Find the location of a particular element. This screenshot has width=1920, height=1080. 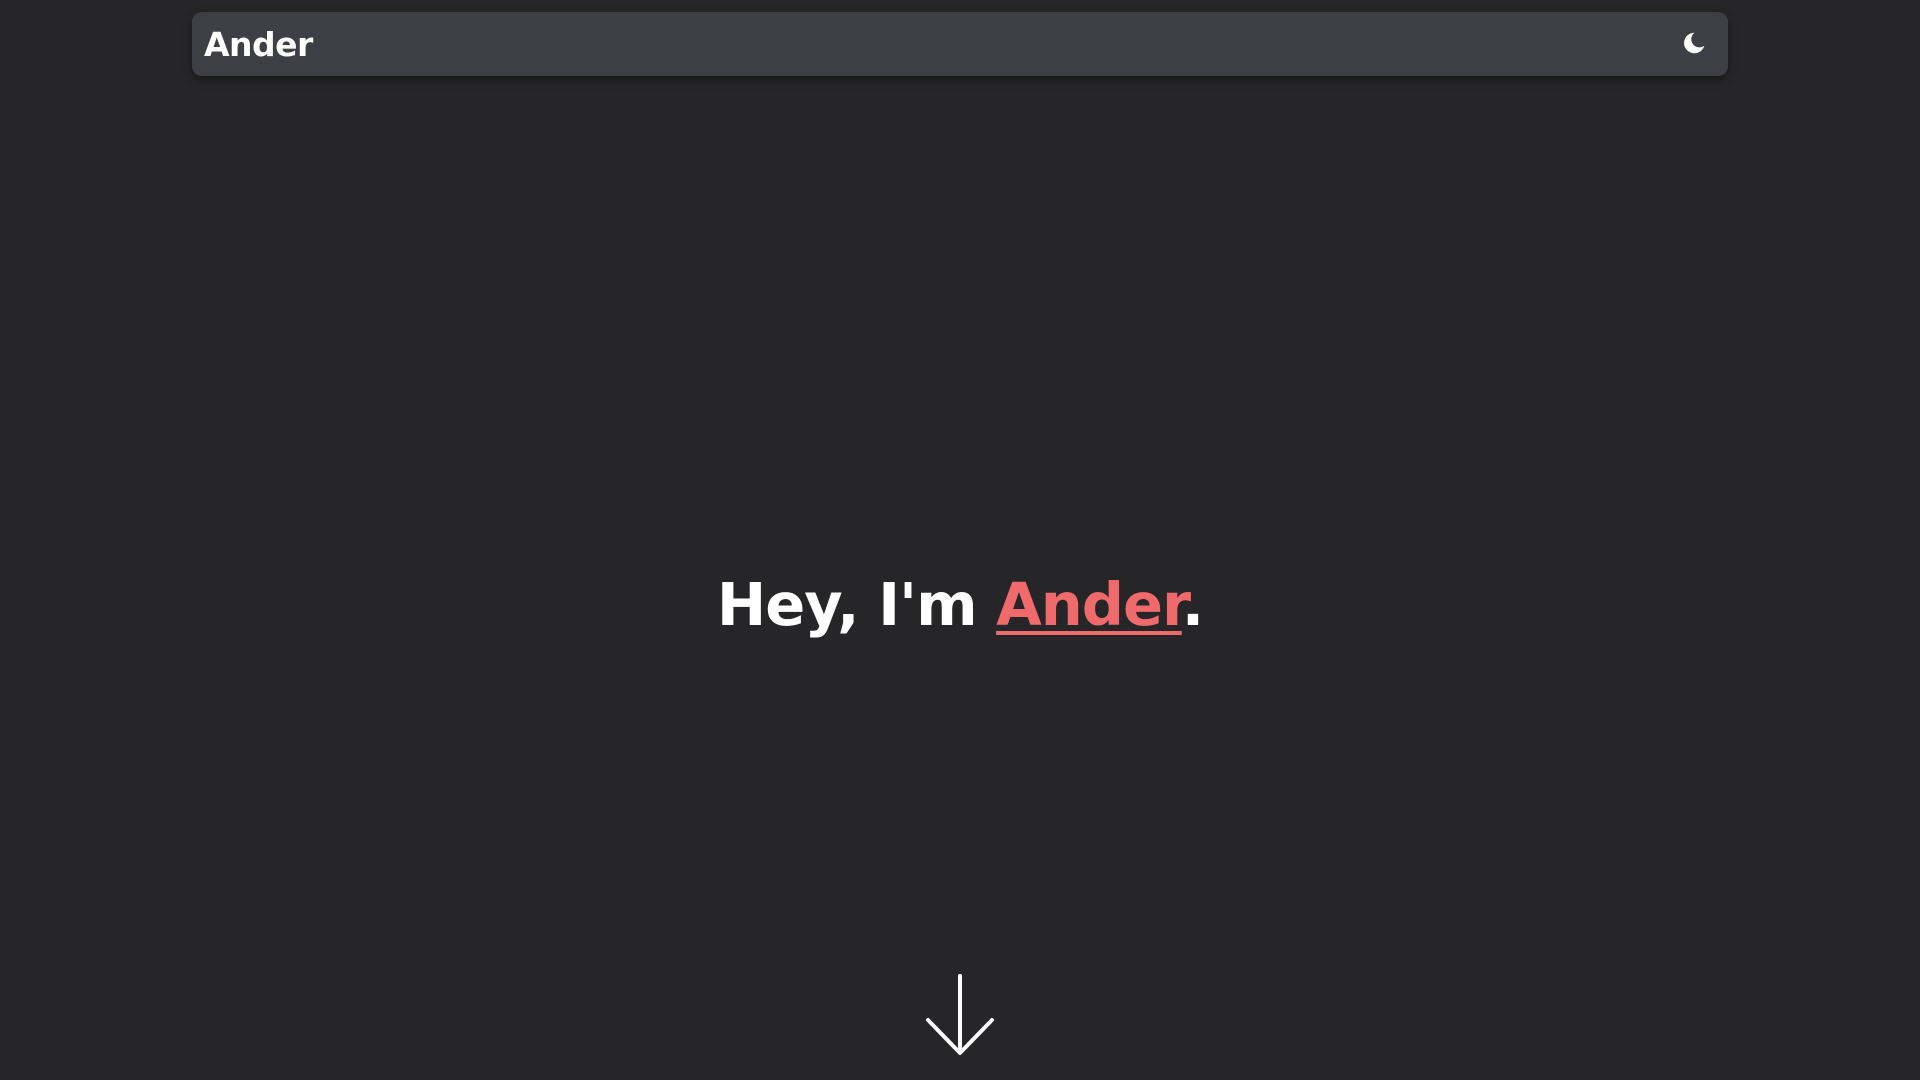

hero-punctuation: . is located at coordinates (1192, 604).